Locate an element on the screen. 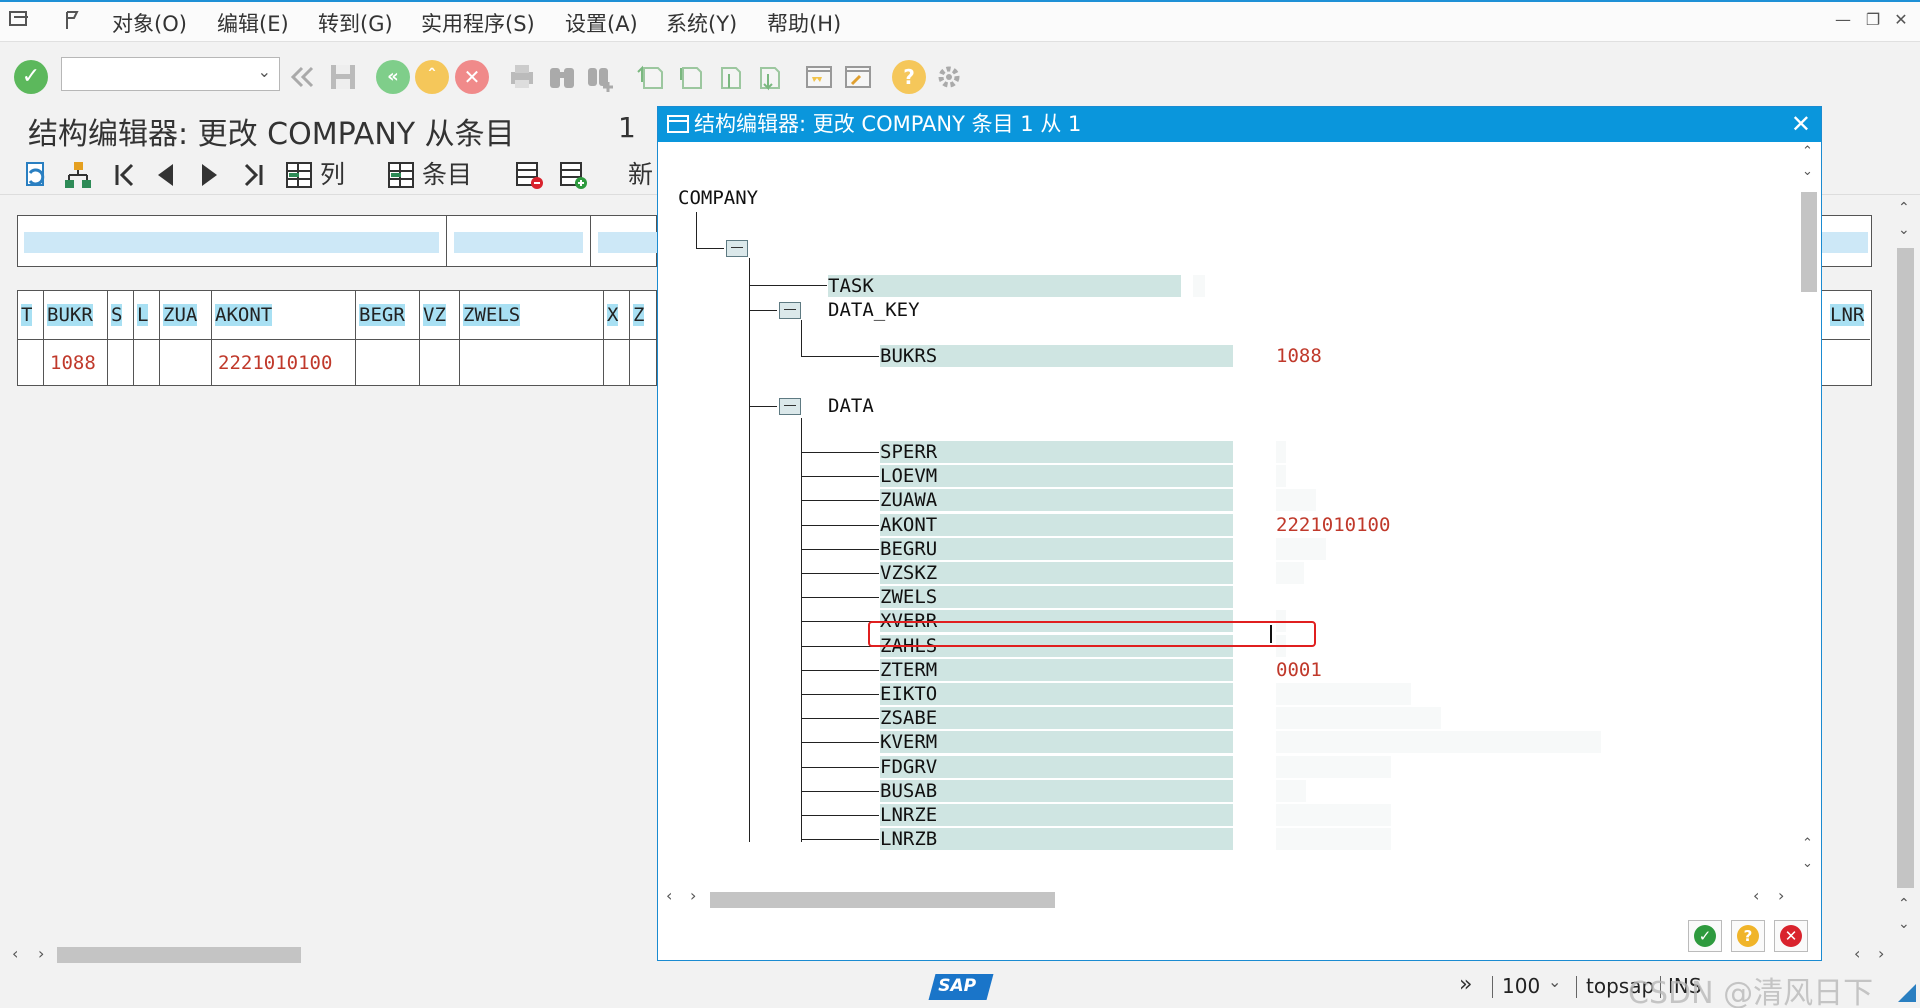 The width and height of the screenshot is (1920, 1008). first-entry-icon is located at coordinates (124, 175).